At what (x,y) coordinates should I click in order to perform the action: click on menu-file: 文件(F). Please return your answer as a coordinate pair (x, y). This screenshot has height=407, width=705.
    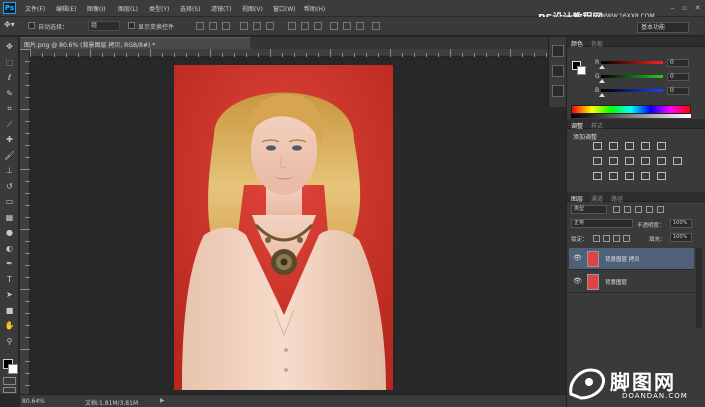
    Looking at the image, I should click on (35, 8).